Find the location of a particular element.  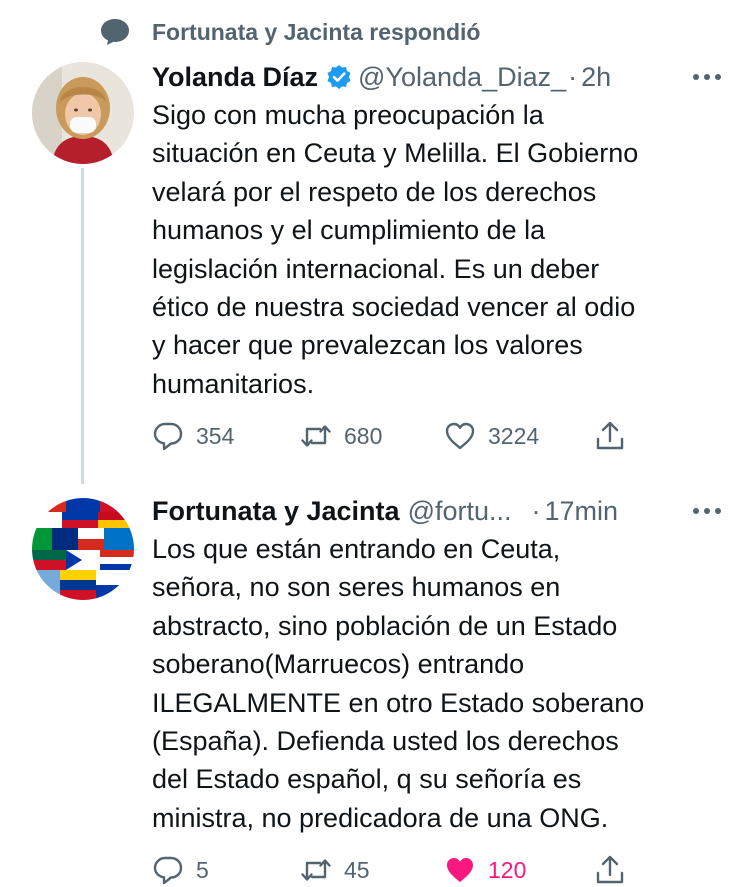

tweet-header: Fortunata y Jacinta @fortu... · 17min is located at coordinates (438, 511).